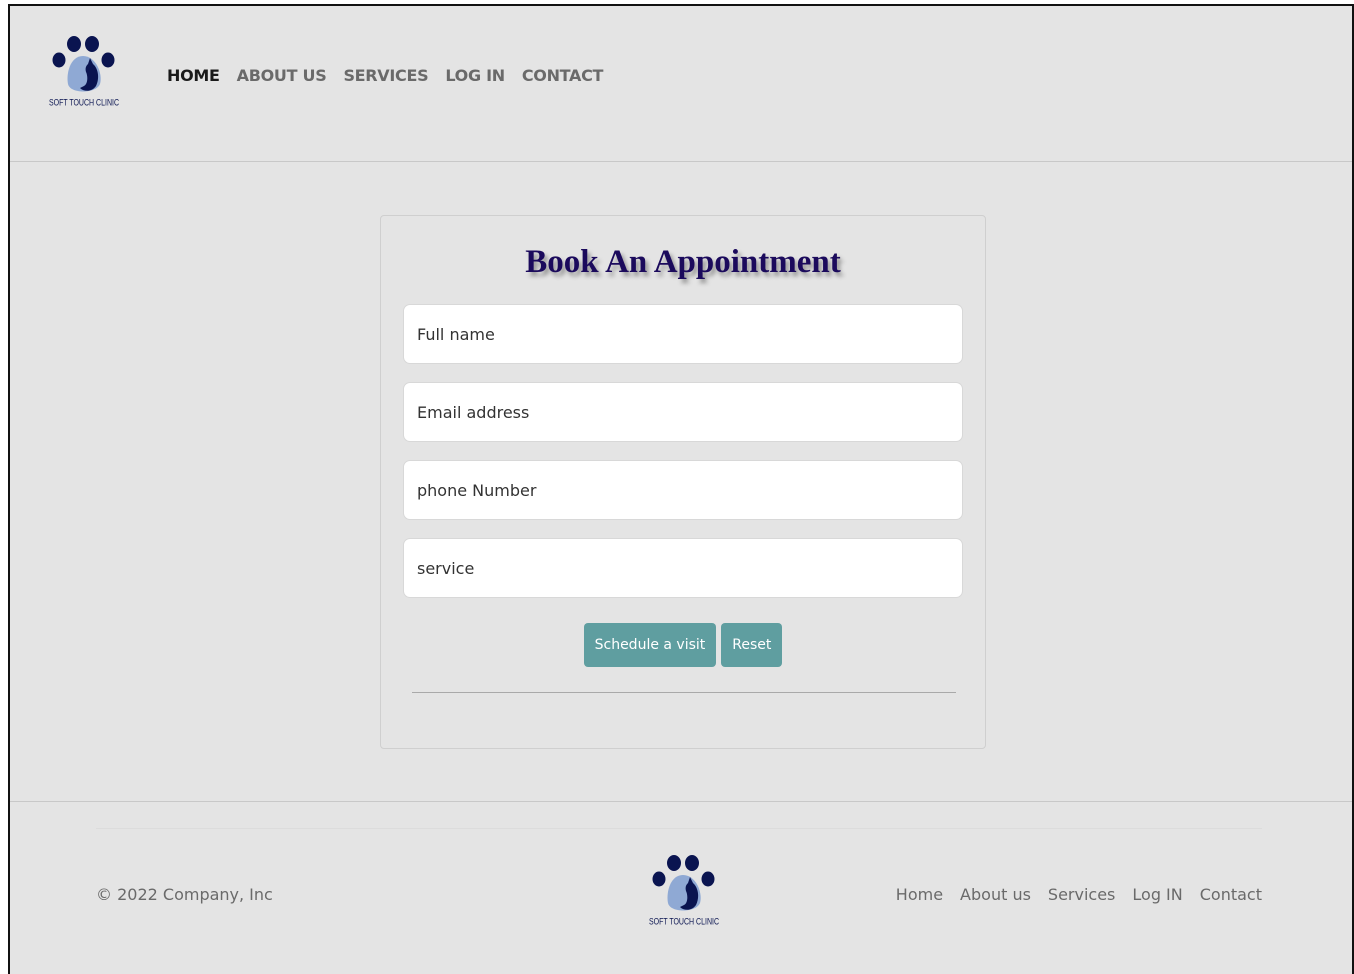 The width and height of the screenshot is (1354, 974). I want to click on full-name-input, so click(683, 334).